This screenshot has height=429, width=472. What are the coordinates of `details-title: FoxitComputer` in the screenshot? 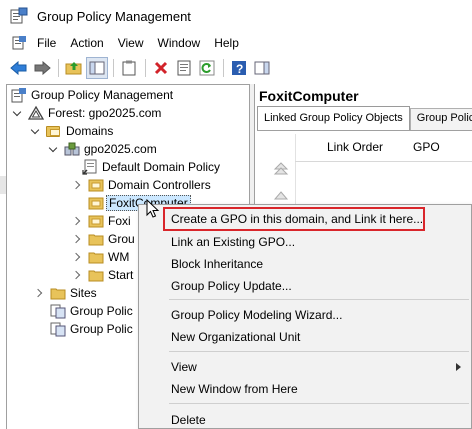 It's located at (309, 96).